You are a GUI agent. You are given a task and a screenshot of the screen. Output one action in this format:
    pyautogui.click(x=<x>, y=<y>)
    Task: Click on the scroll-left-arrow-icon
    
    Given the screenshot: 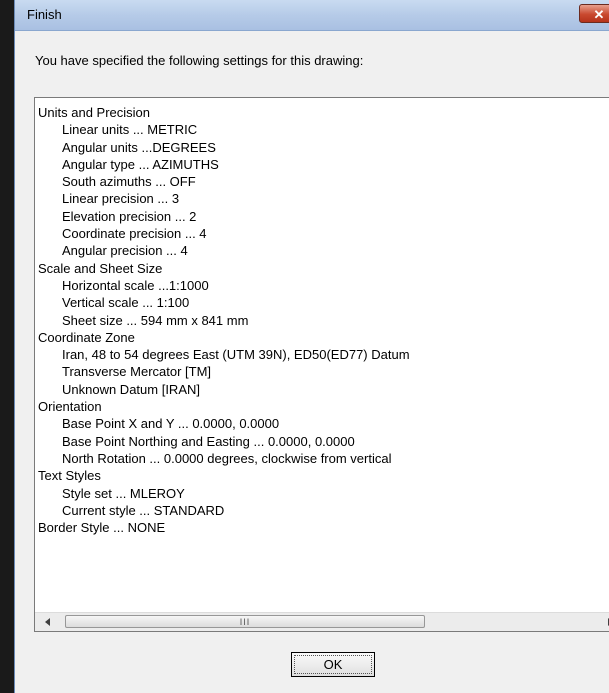 What is the action you would take?
    pyautogui.click(x=47, y=622)
    